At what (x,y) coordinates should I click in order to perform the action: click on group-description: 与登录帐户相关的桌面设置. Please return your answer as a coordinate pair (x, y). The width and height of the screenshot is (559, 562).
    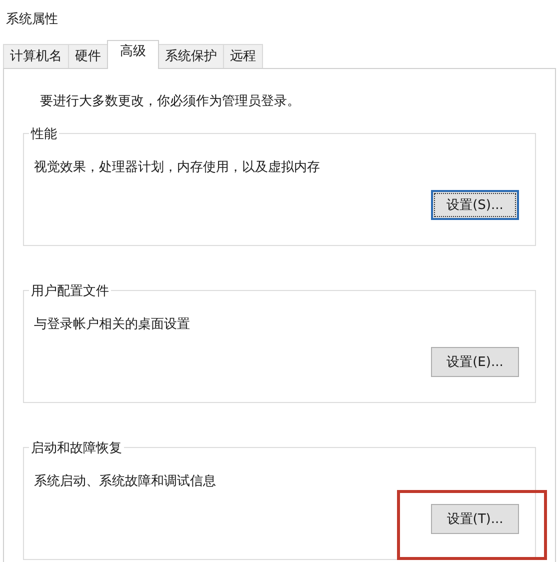
    Looking at the image, I should click on (112, 325).